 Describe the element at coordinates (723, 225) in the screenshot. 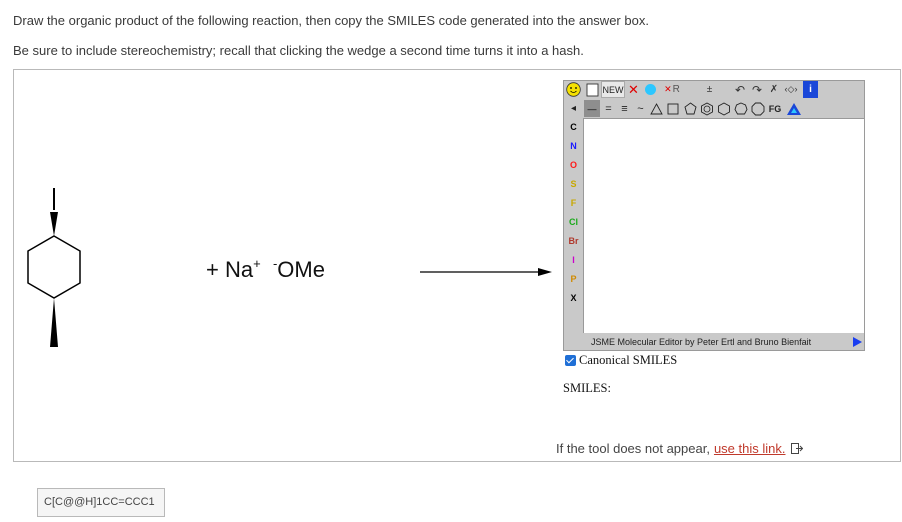

I see `jsme-drawing-canvas` at that location.